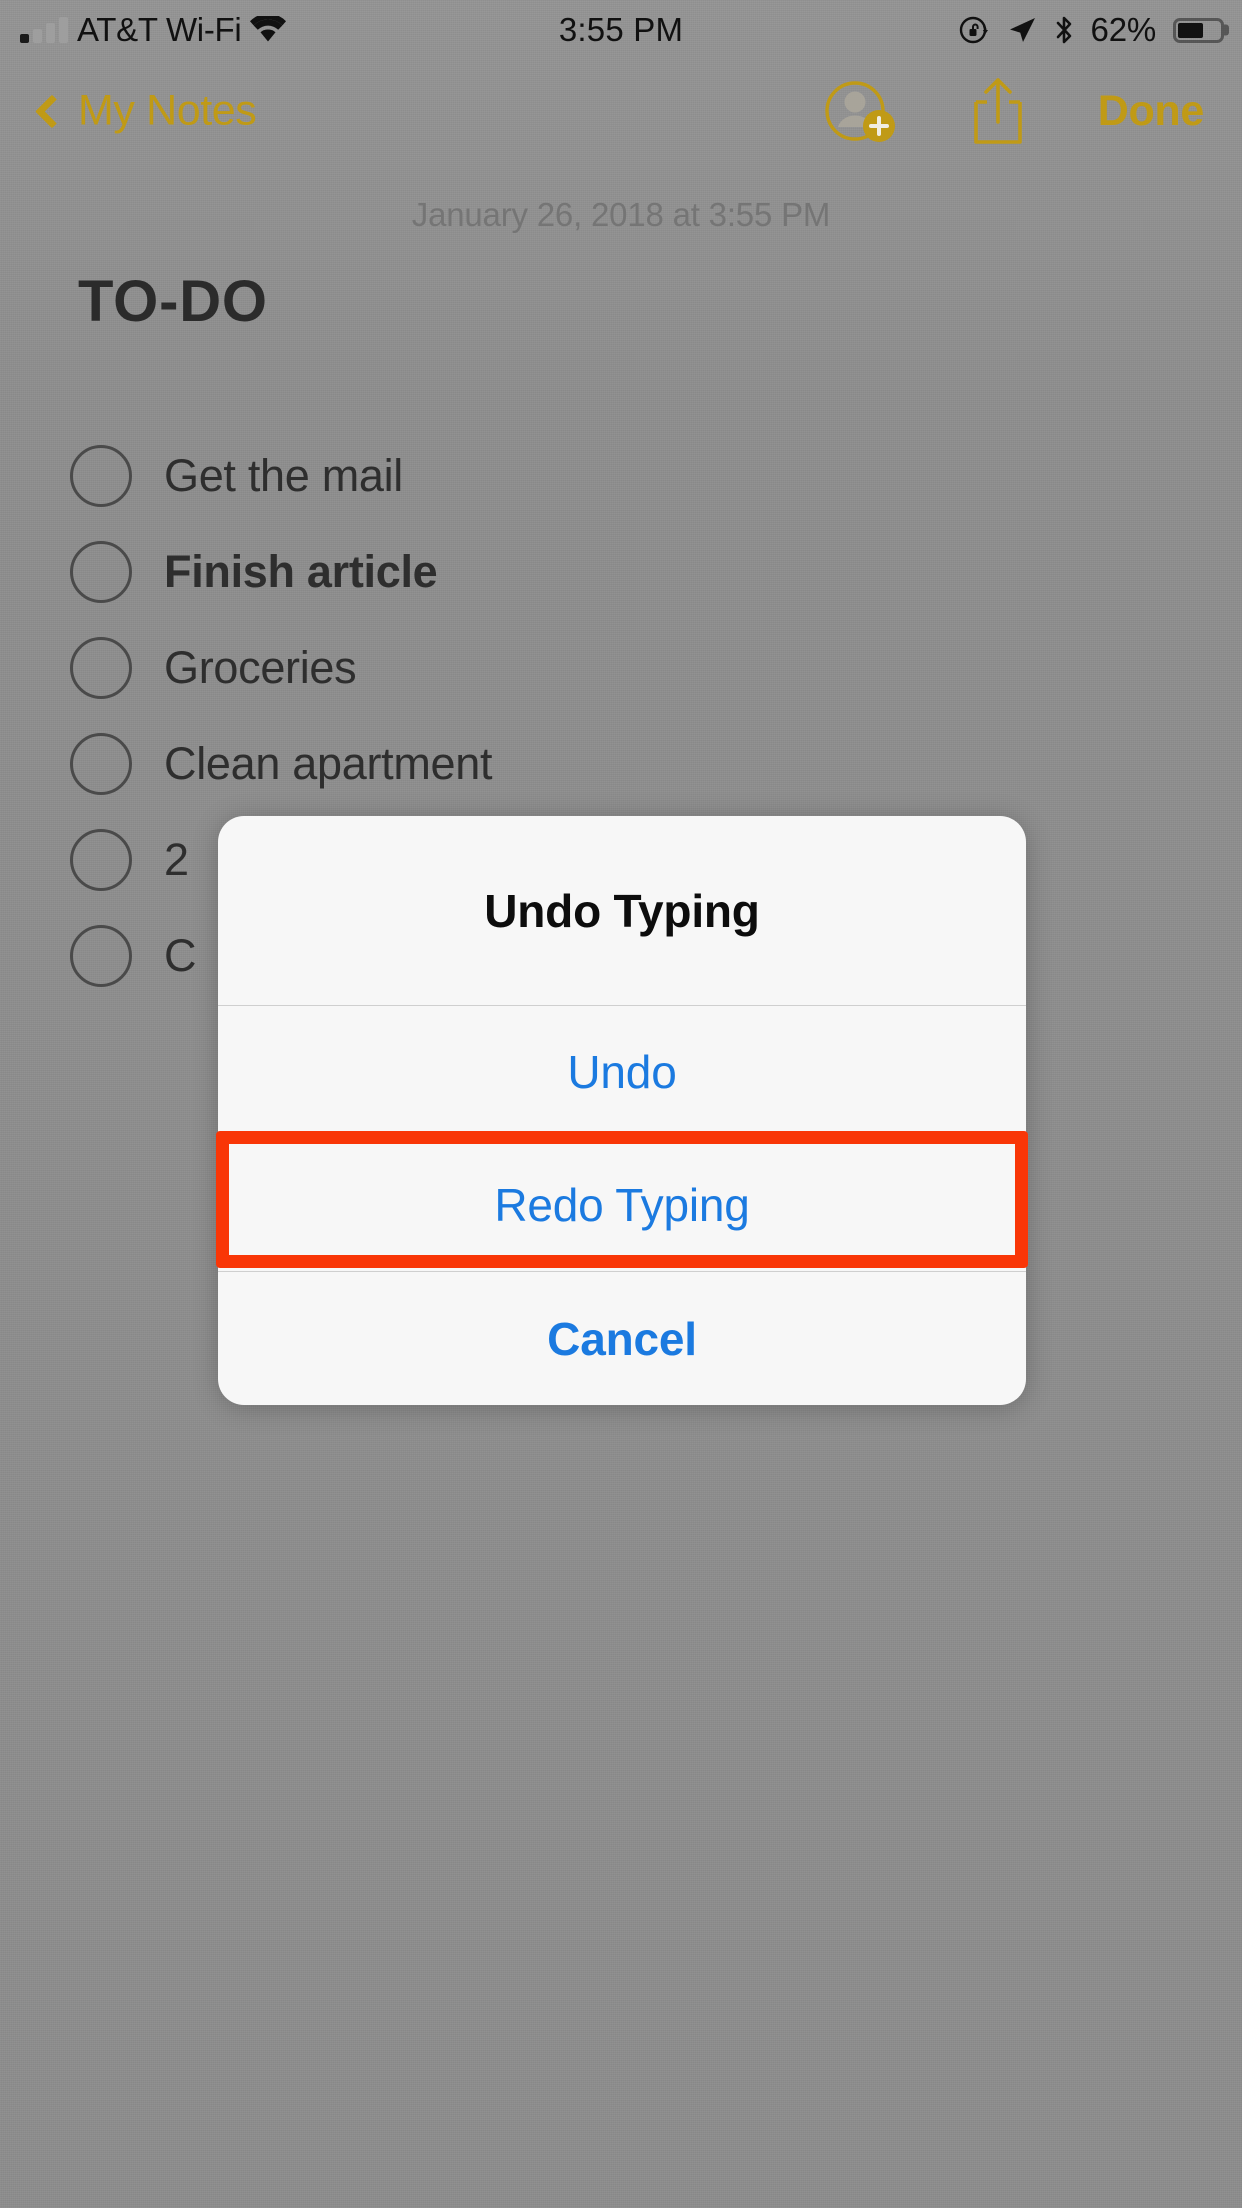  I want to click on note-title: TO-DO, so click(173, 301).